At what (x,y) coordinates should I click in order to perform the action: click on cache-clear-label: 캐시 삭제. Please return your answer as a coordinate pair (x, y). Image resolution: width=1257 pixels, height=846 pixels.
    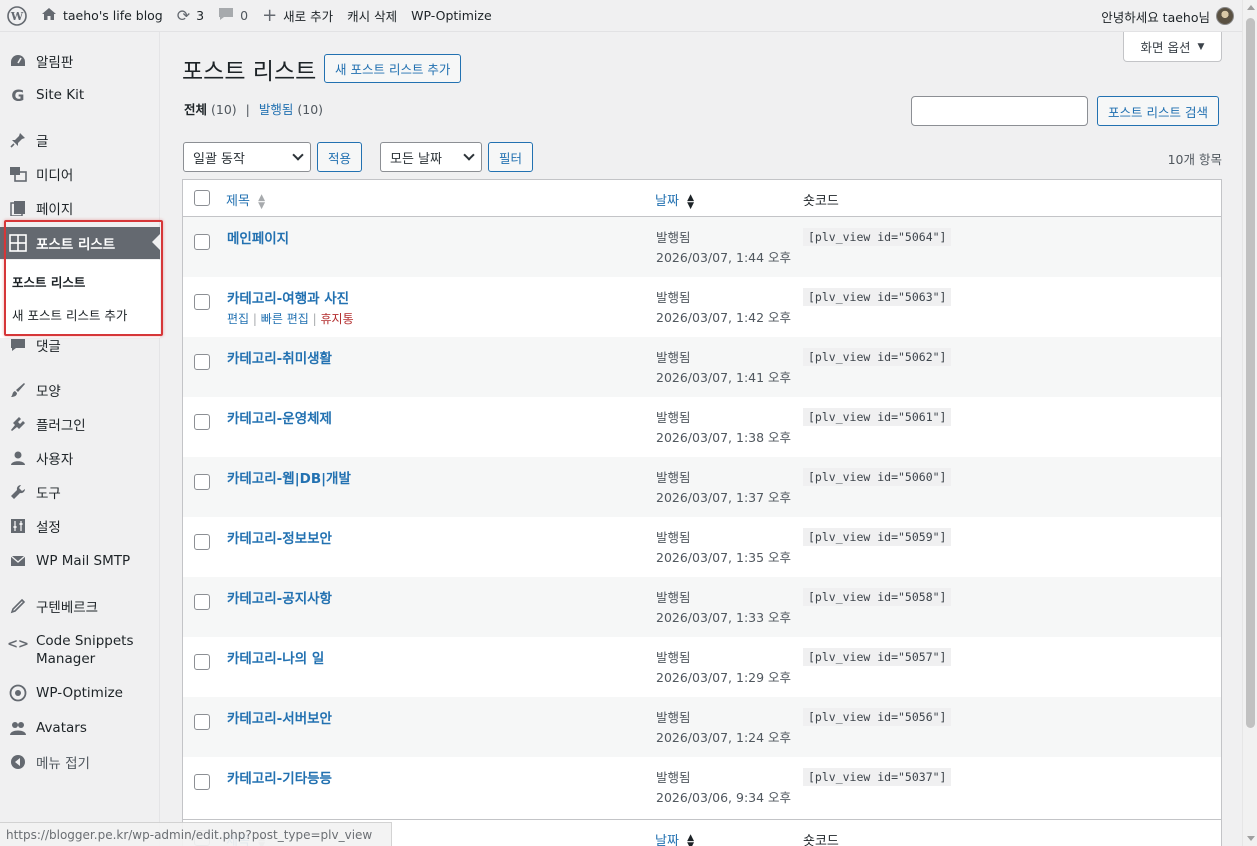
    Looking at the image, I should click on (372, 16).